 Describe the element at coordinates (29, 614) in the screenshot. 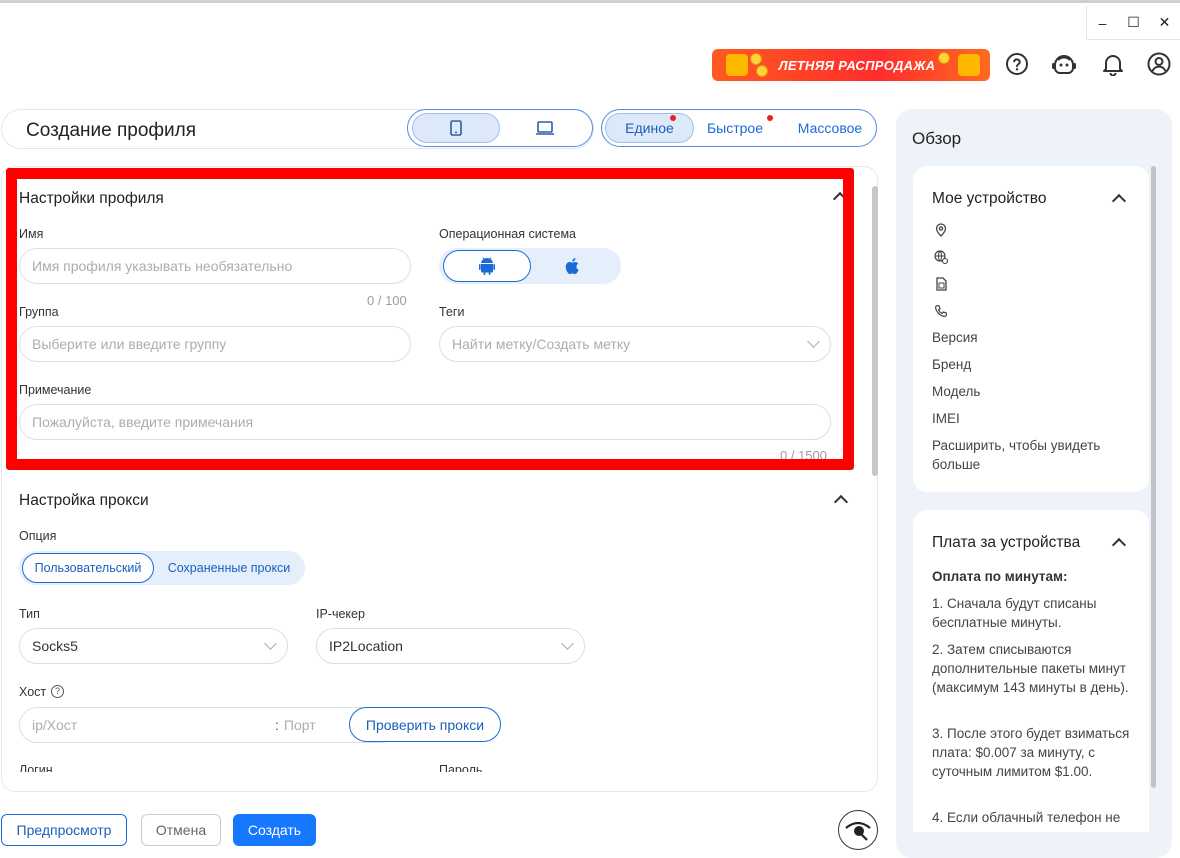

I see `type-label: Тип` at that location.